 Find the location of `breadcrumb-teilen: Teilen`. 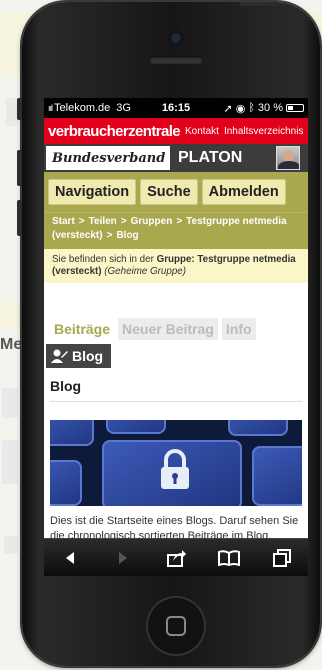

breadcrumb-teilen: Teilen is located at coordinates (103, 221).